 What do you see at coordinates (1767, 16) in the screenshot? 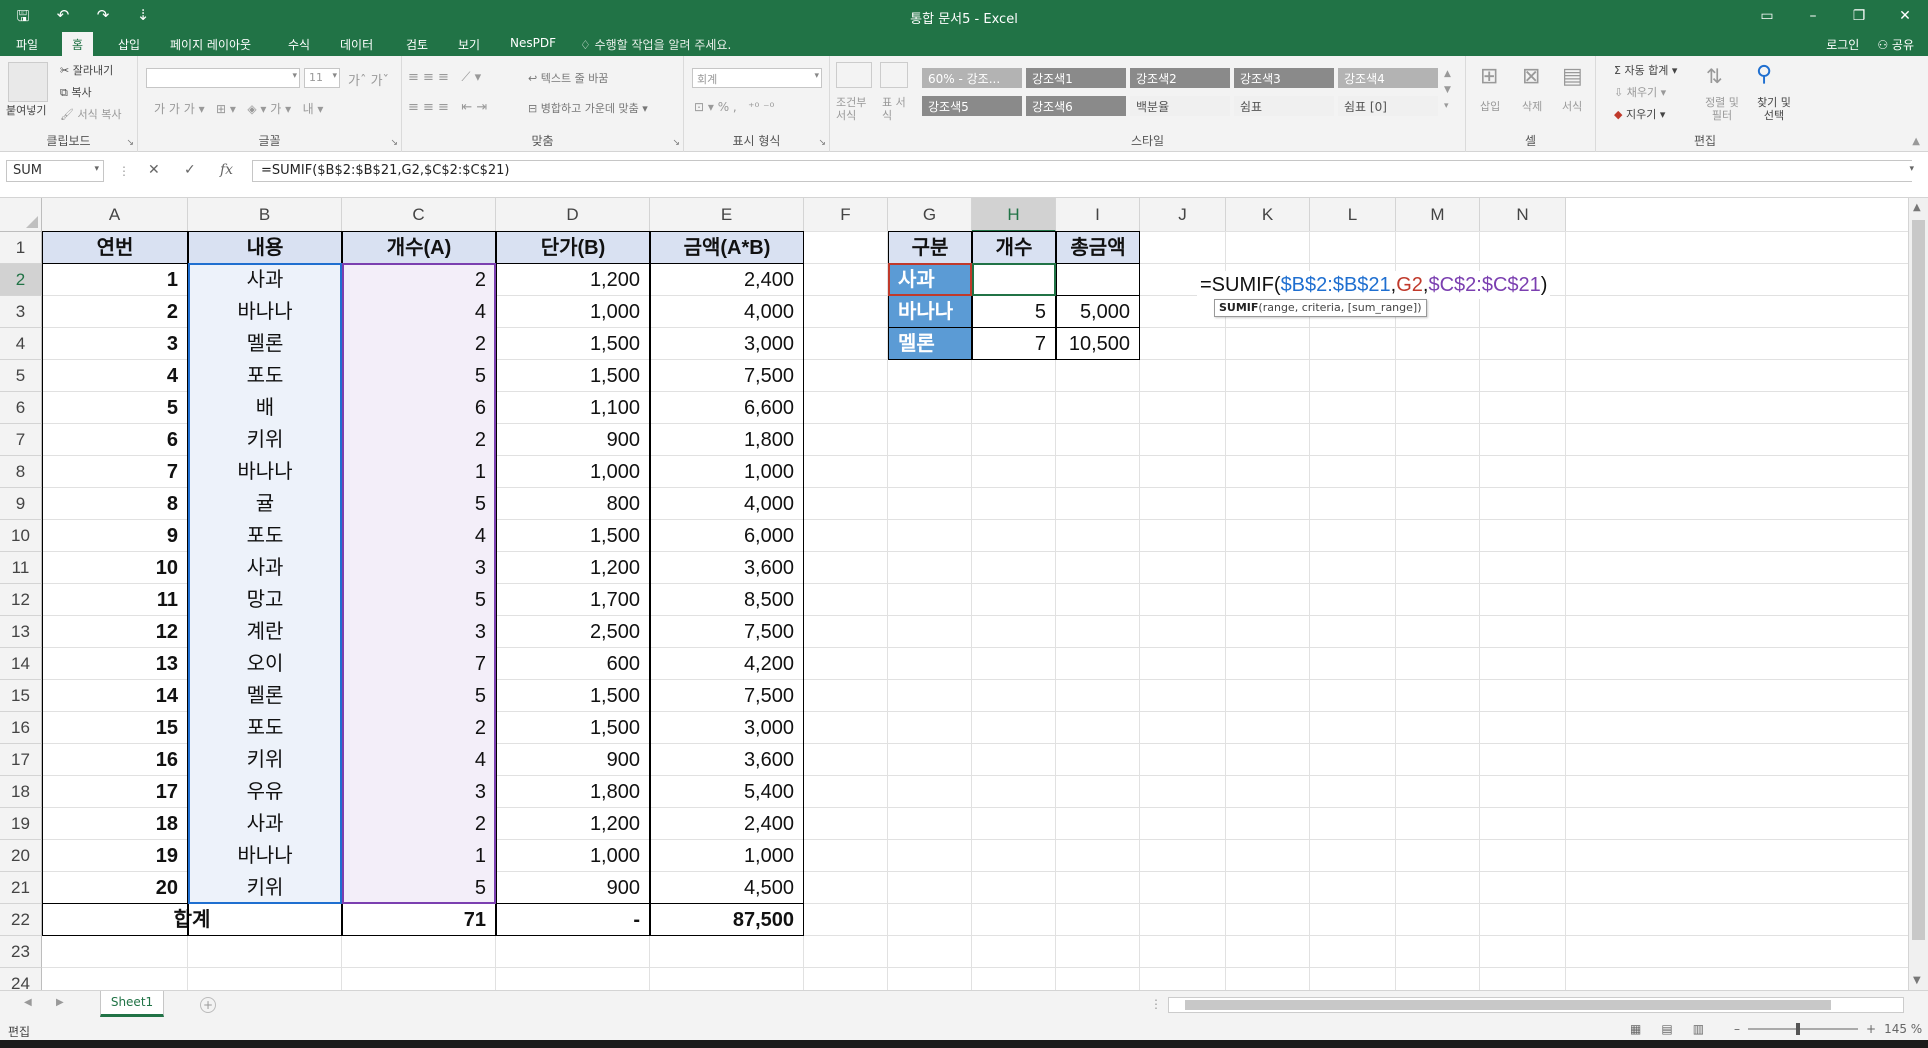
I see `ribbon-display-icon: ▭` at bounding box center [1767, 16].